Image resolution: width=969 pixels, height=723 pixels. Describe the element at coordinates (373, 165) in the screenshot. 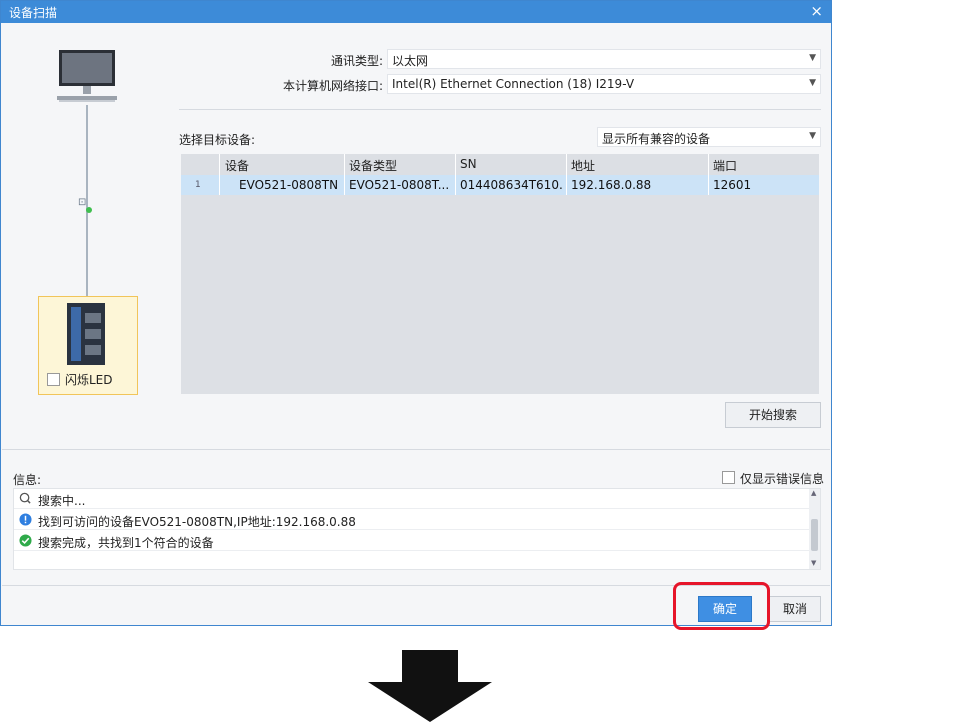

I see `column-header-type: 设备类型` at that location.